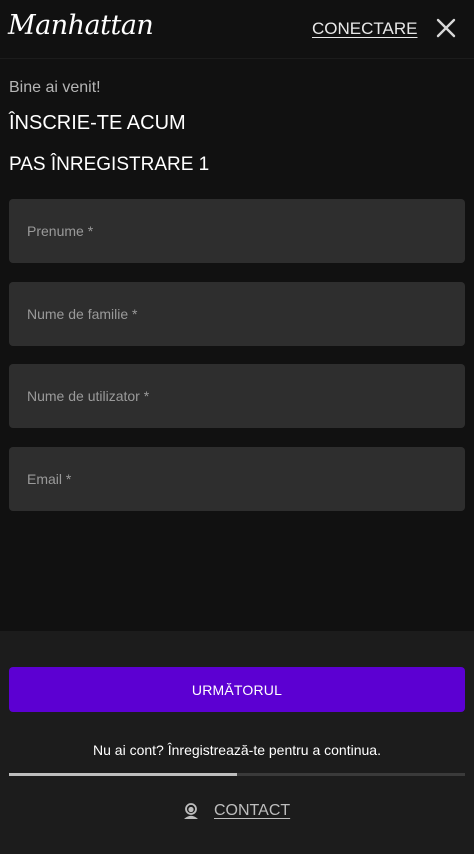 This screenshot has height=854, width=474. Describe the element at coordinates (191, 811) in the screenshot. I see `support-agent-icon` at that location.